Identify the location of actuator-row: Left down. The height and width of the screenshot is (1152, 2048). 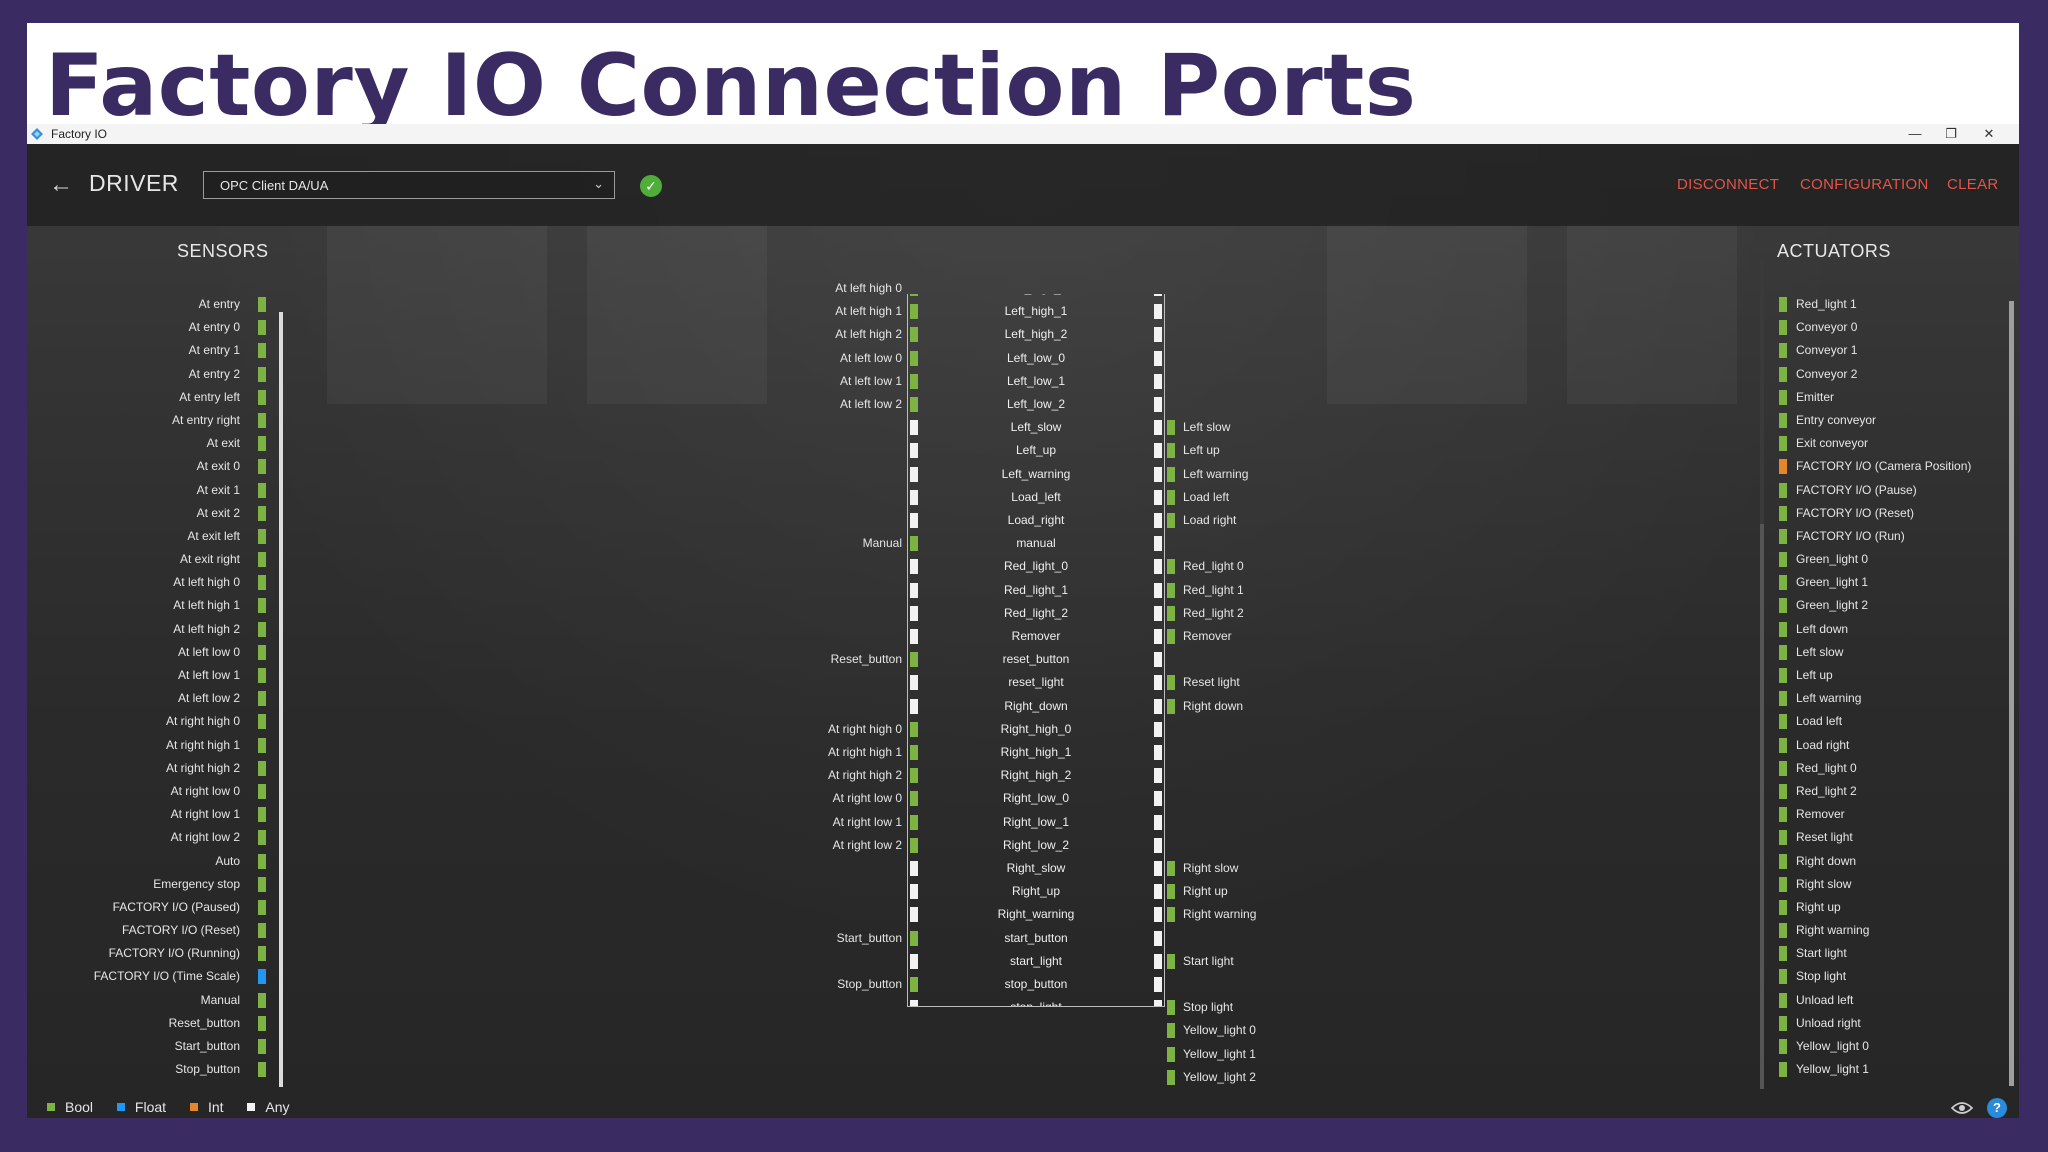
(1889, 630).